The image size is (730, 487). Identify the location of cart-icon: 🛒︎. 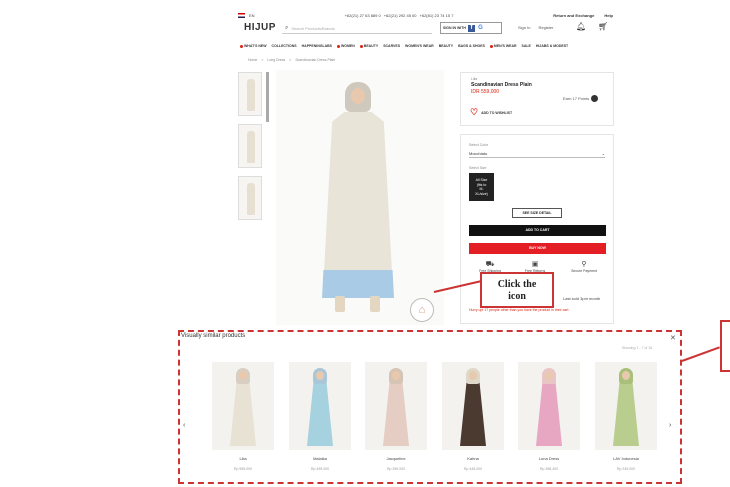
(603, 26).